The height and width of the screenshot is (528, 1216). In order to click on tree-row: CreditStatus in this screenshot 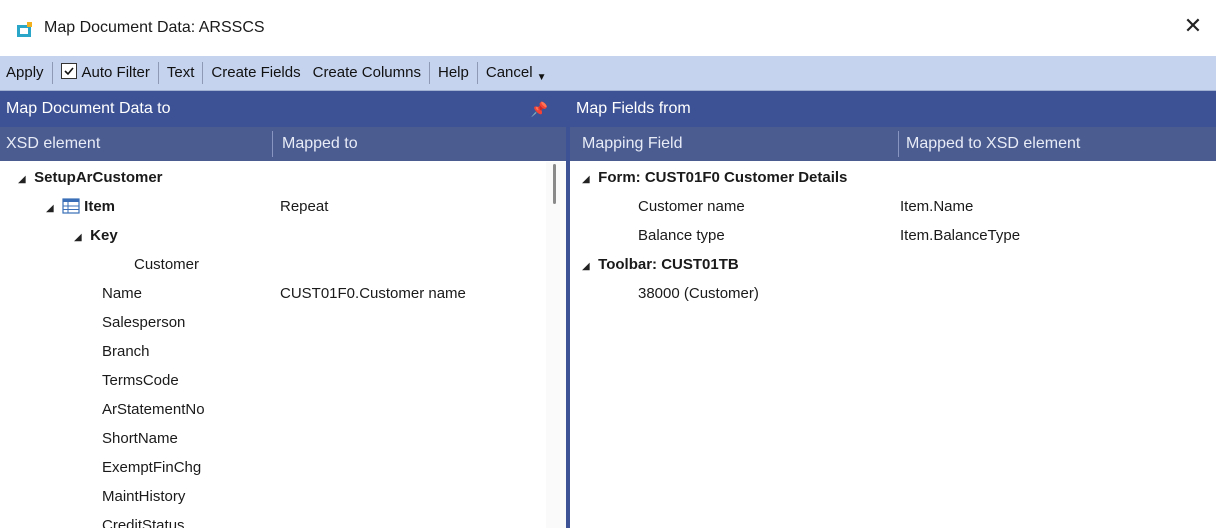, I will do `click(143, 519)`.